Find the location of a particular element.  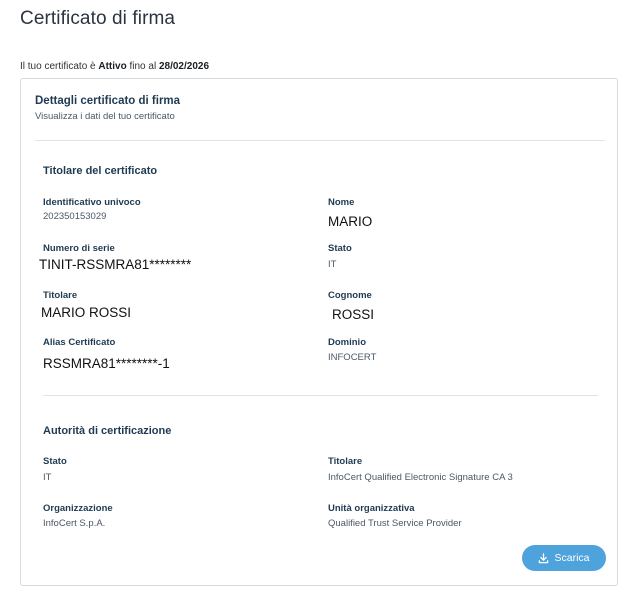

organization-label: Organizzazione is located at coordinates (78, 508).